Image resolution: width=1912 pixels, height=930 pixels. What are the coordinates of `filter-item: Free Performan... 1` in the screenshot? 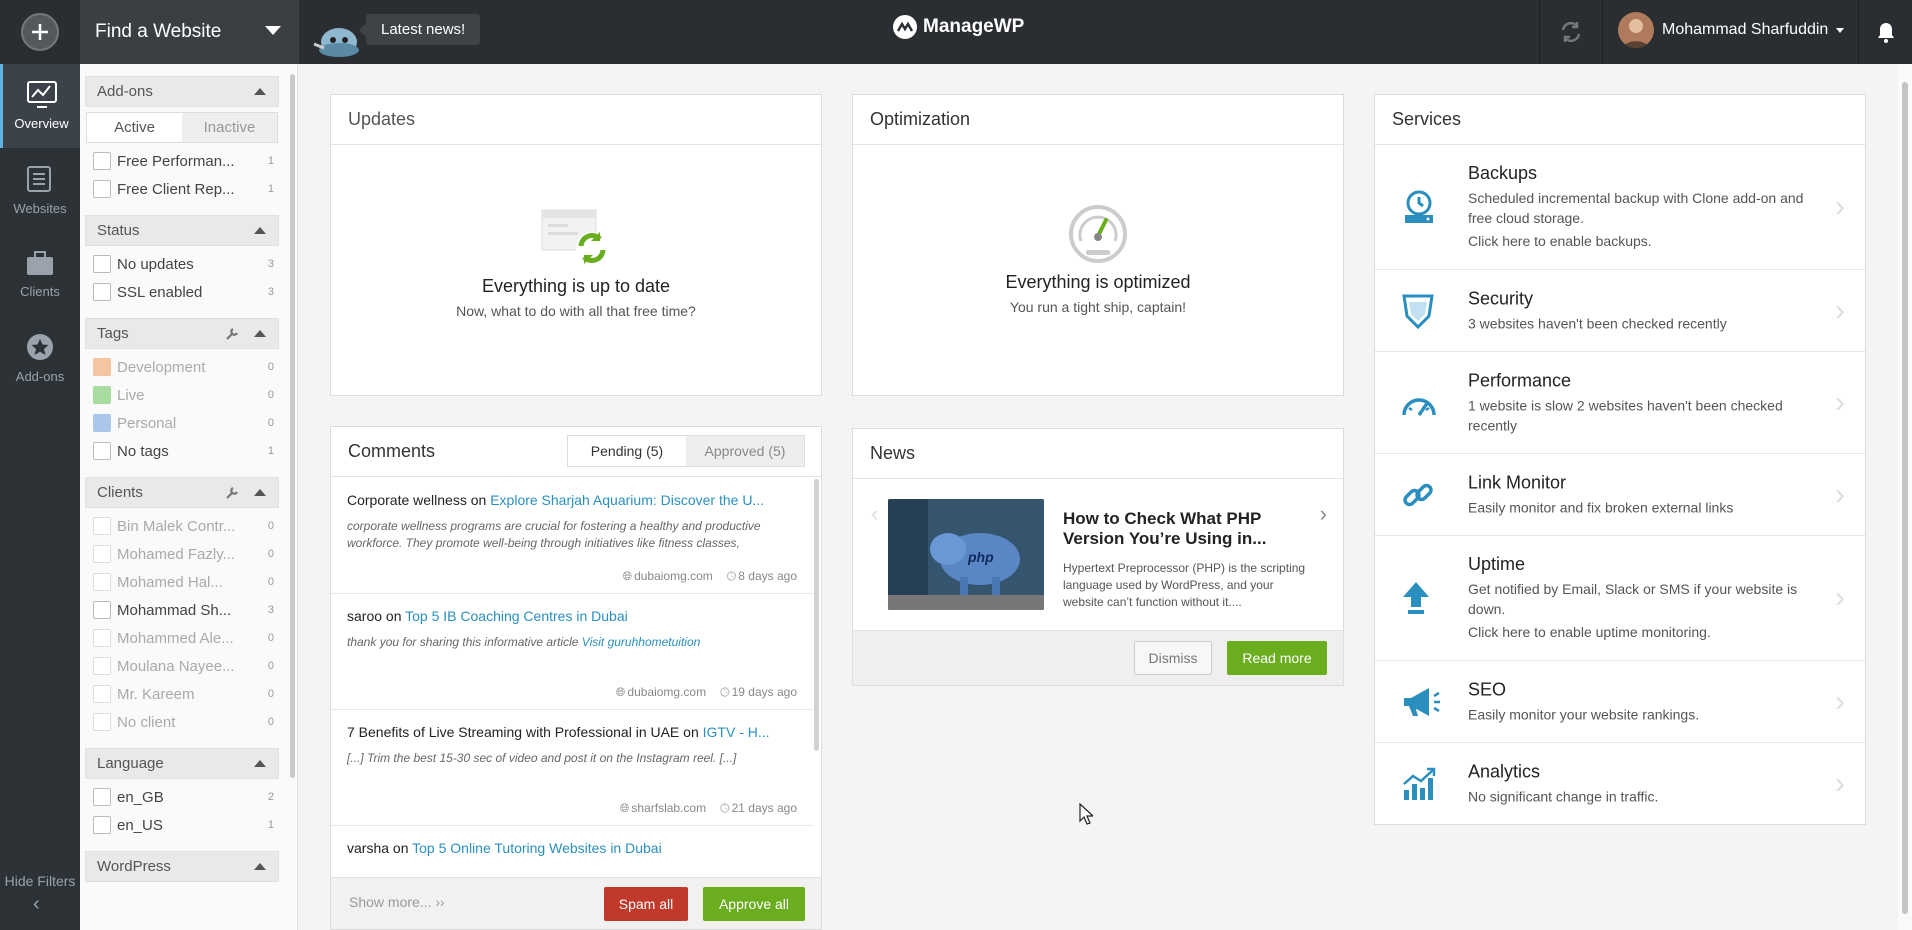 It's located at (185, 161).